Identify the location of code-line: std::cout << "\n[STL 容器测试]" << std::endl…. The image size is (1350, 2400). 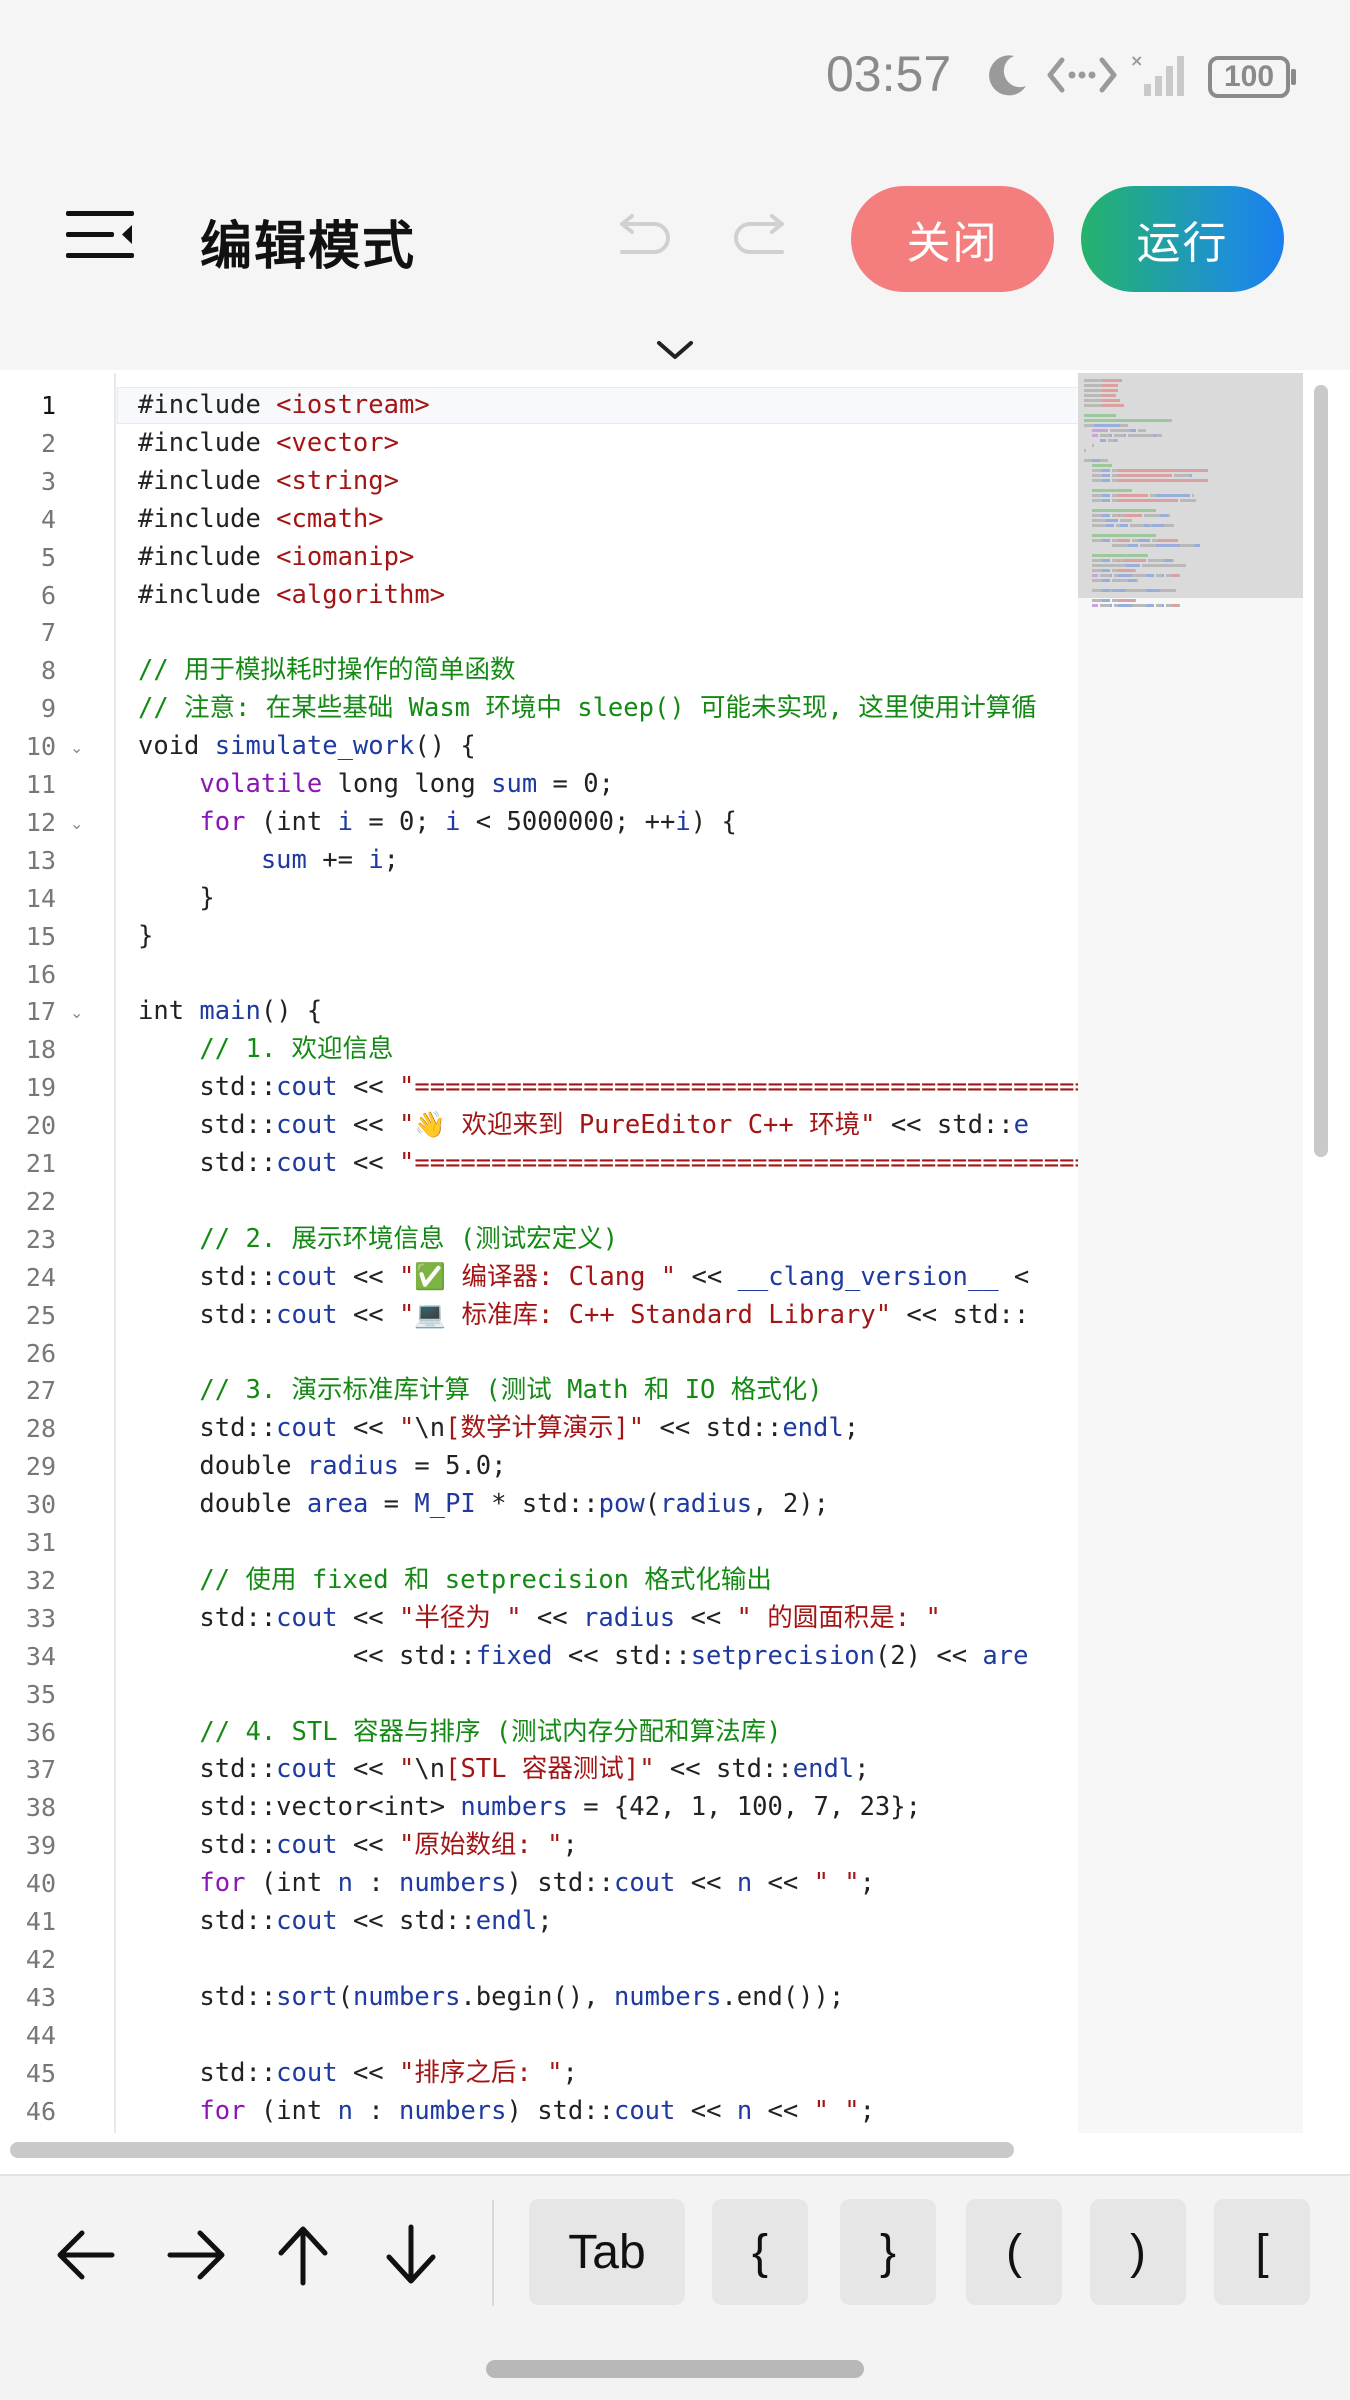
(503, 1770).